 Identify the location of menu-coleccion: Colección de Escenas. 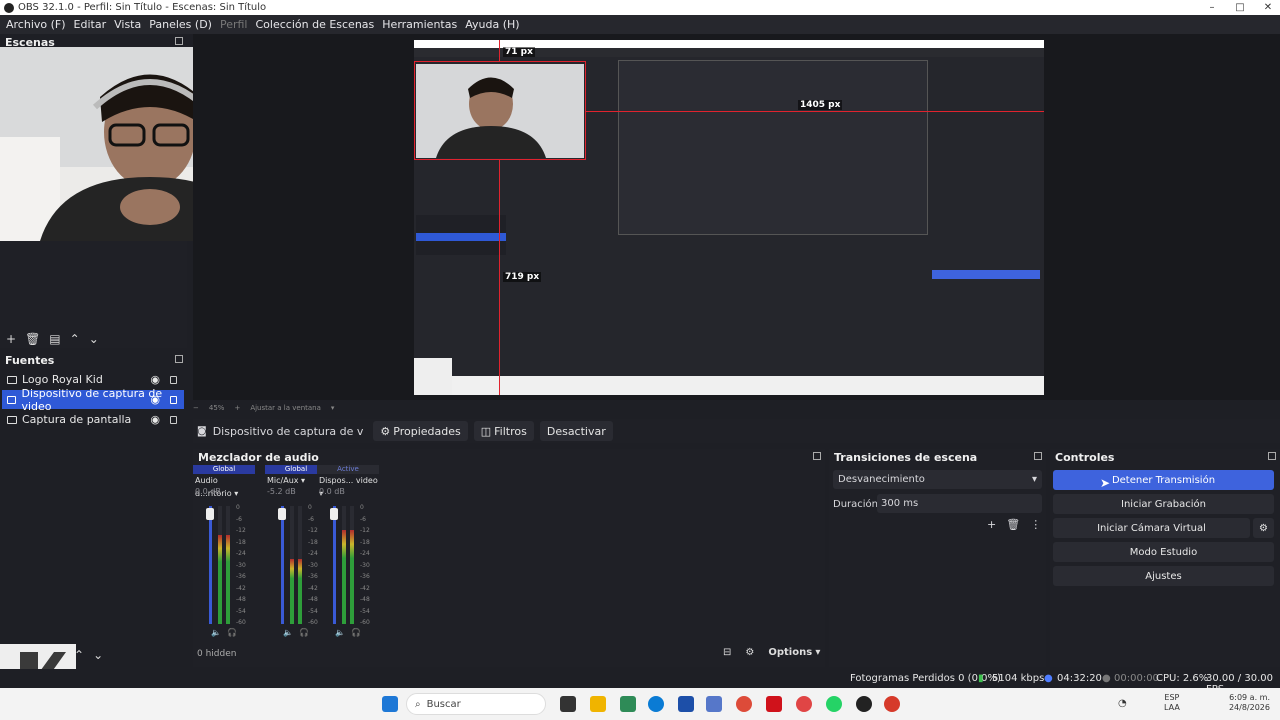
(315, 24).